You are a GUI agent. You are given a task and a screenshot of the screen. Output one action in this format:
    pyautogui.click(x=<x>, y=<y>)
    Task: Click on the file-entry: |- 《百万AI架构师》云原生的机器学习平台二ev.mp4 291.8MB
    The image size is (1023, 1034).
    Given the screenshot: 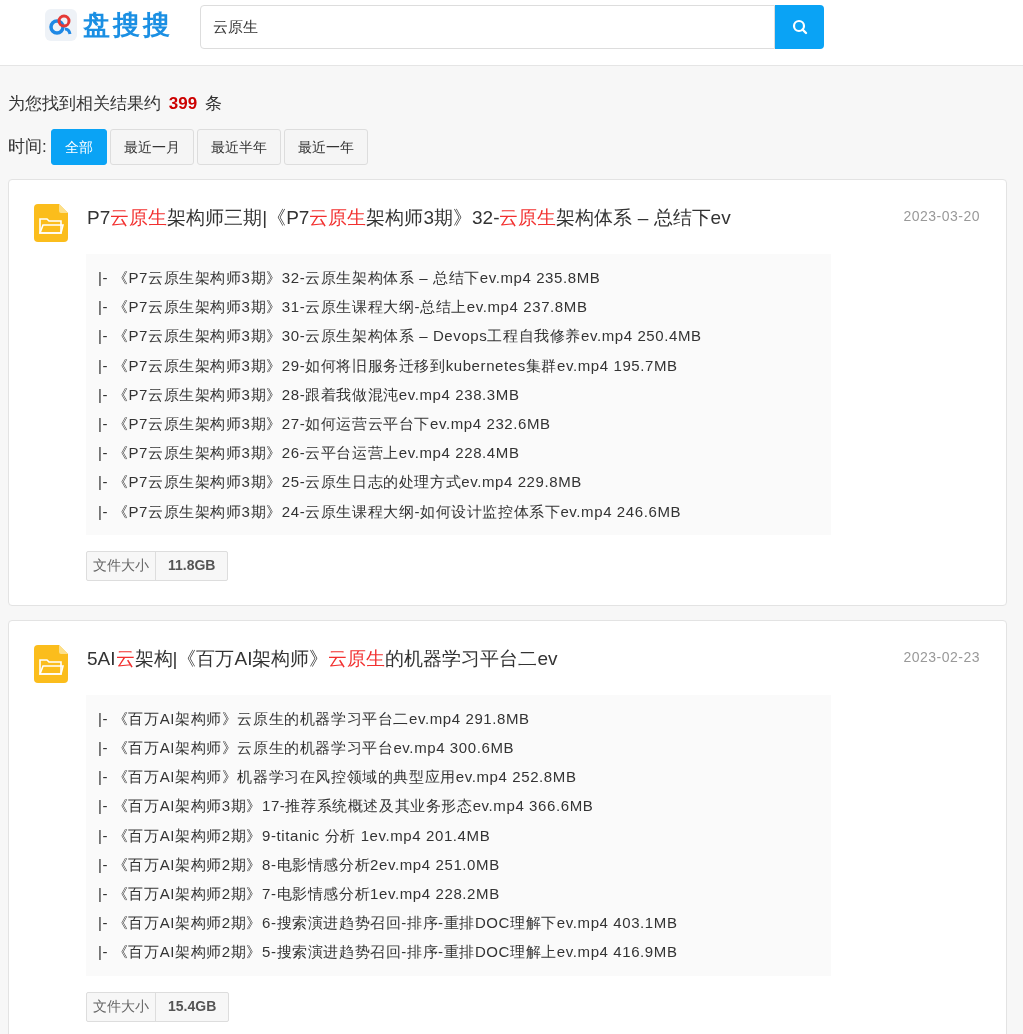 What is the action you would take?
    pyautogui.click(x=314, y=718)
    